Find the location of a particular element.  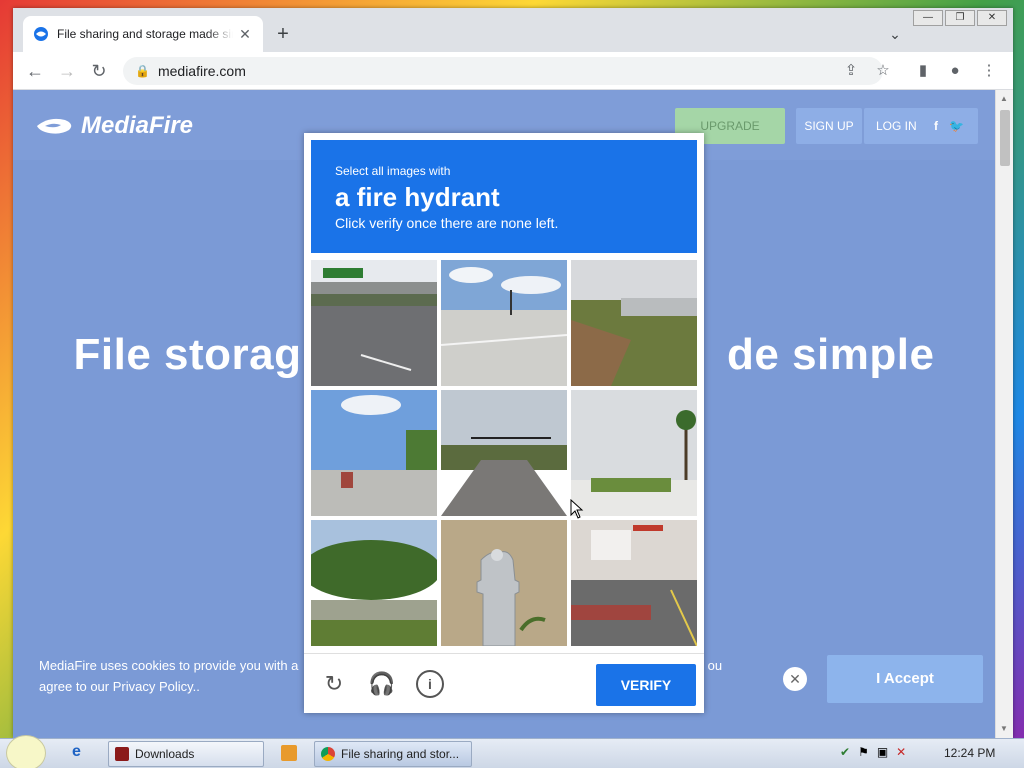

bookmark-star-icon: ☆ is located at coordinates (883, 71).